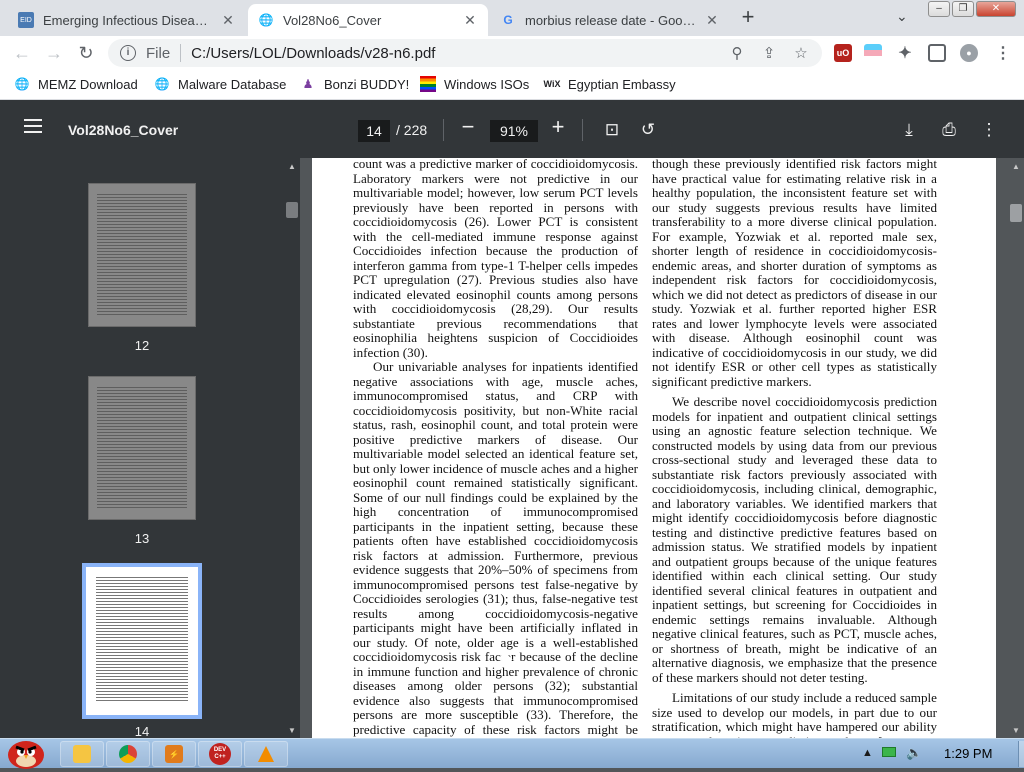  I want to click on restore-button: ❐, so click(963, 9).